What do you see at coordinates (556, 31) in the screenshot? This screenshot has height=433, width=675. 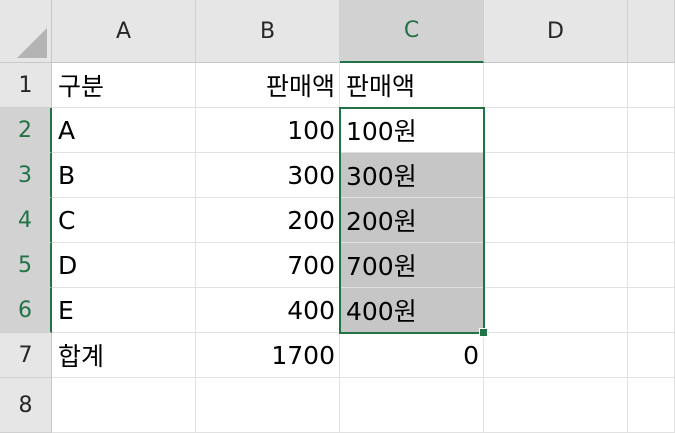 I see `column-header-d: D` at bounding box center [556, 31].